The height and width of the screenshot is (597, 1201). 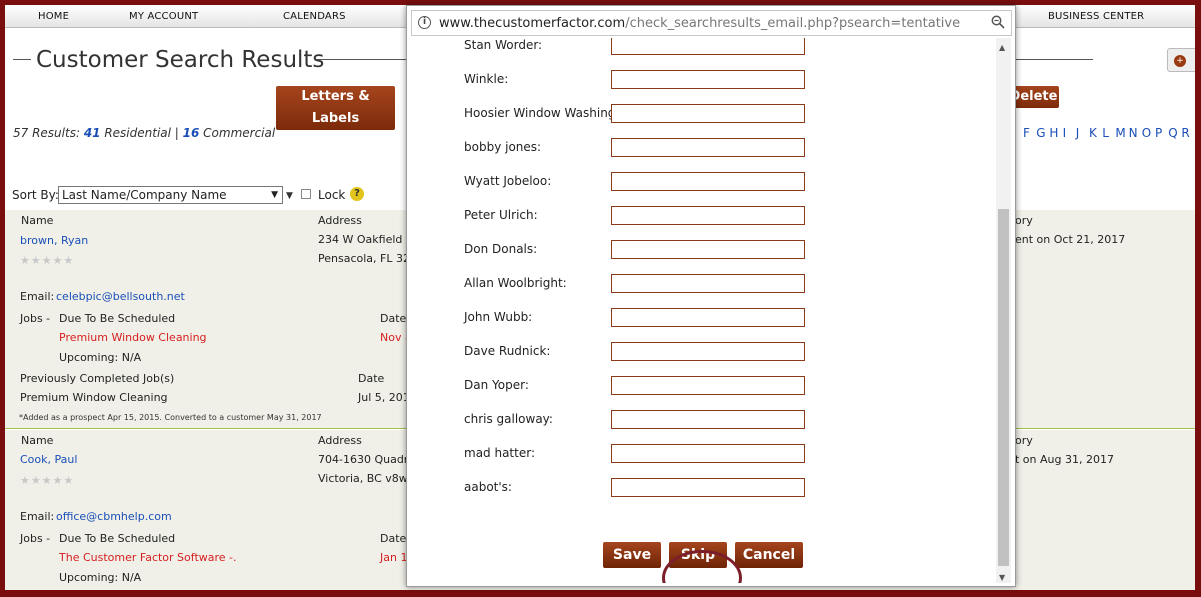 What do you see at coordinates (1096, 16) in the screenshot?
I see `nav-business-center: BUSINESS CENTER` at bounding box center [1096, 16].